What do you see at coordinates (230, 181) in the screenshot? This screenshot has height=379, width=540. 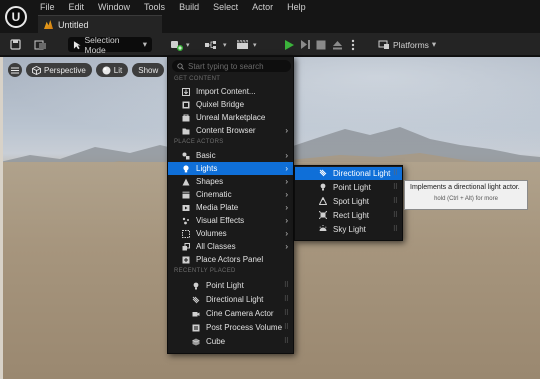 I see `menu-item-shapes: Shapes ›` at bounding box center [230, 181].